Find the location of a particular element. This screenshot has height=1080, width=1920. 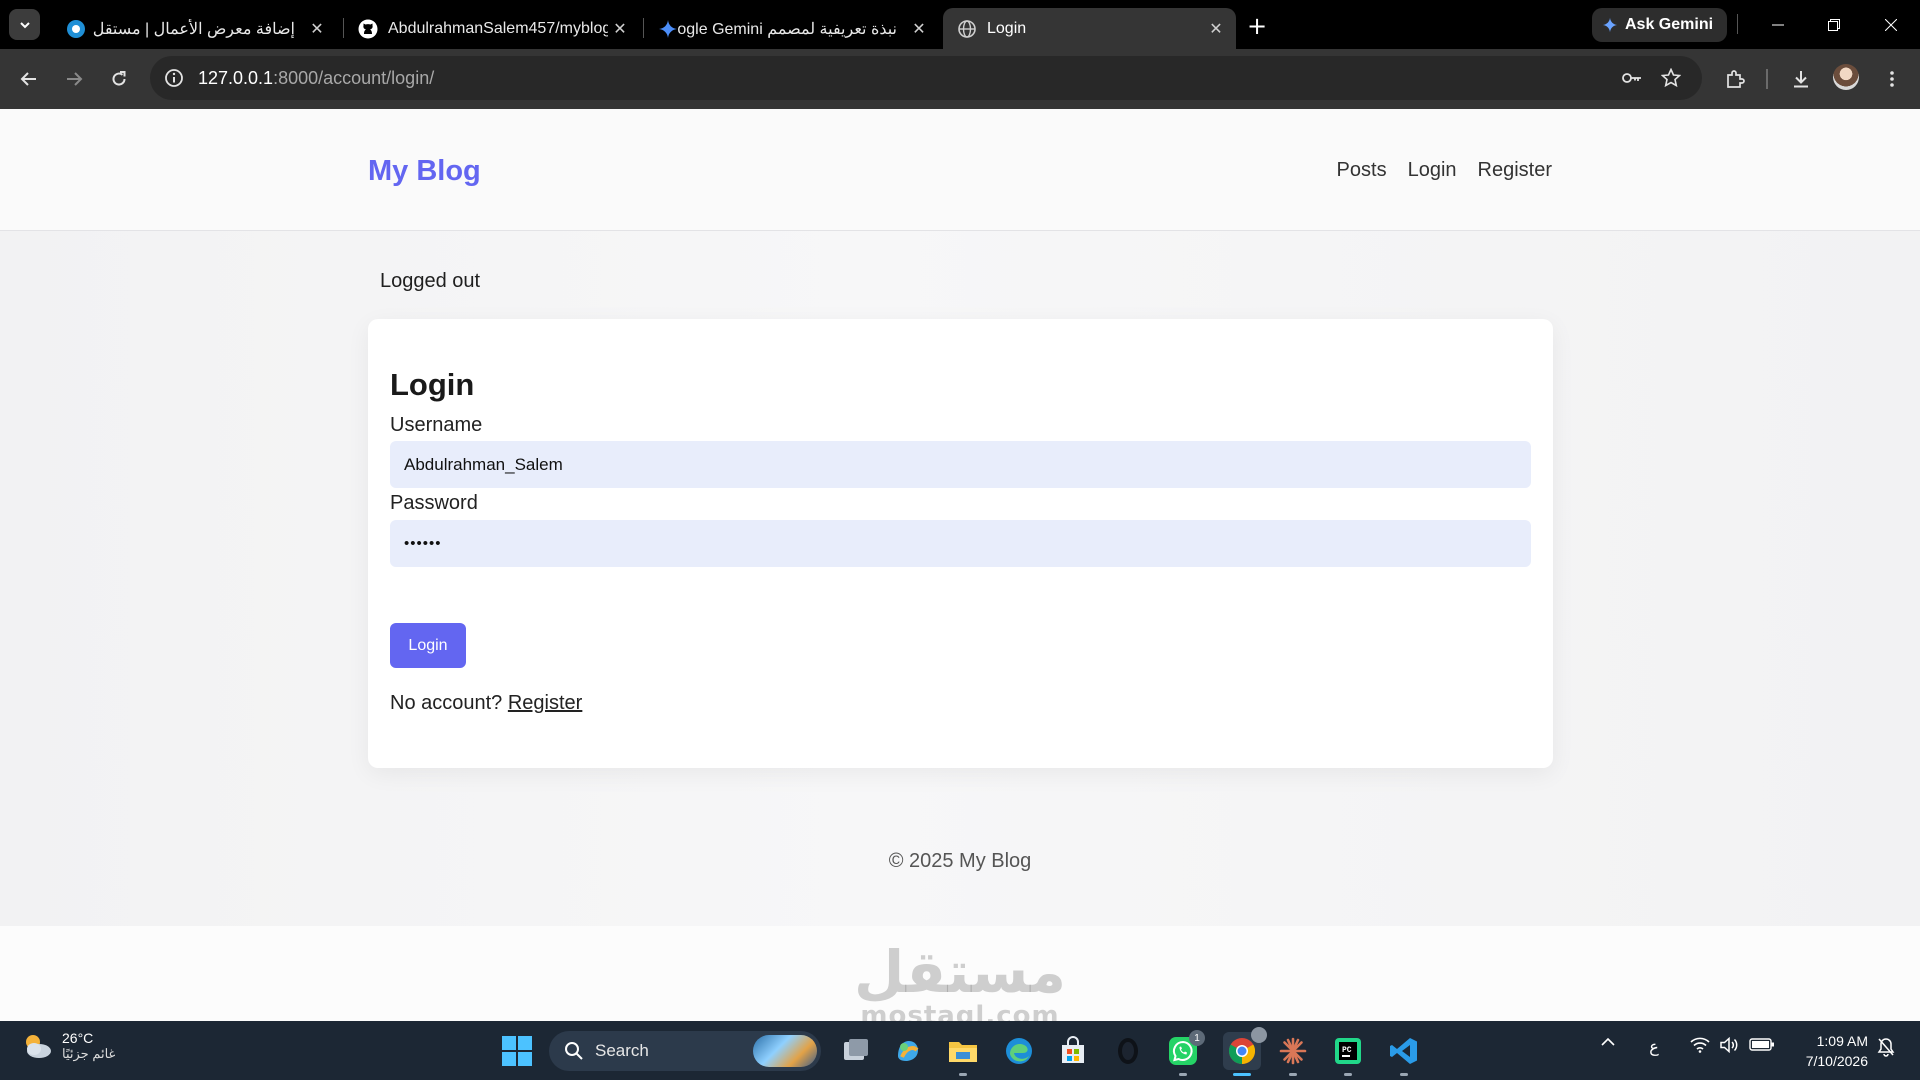

arrow-left-icon is located at coordinates (28, 79).